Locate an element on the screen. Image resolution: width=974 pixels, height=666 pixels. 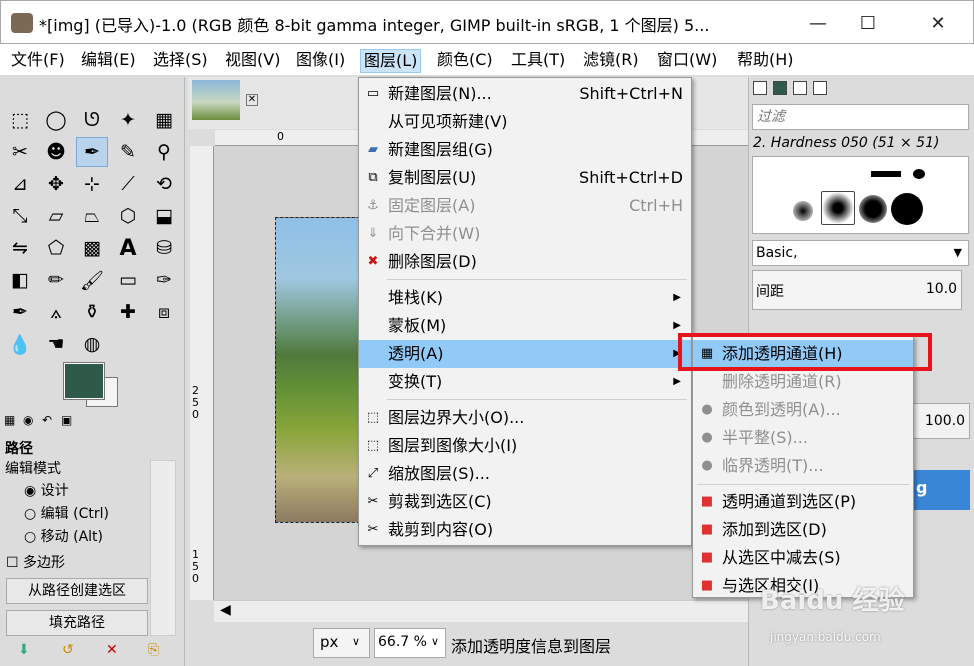
maximize-button: ☐ is located at coordinates (868, 23).